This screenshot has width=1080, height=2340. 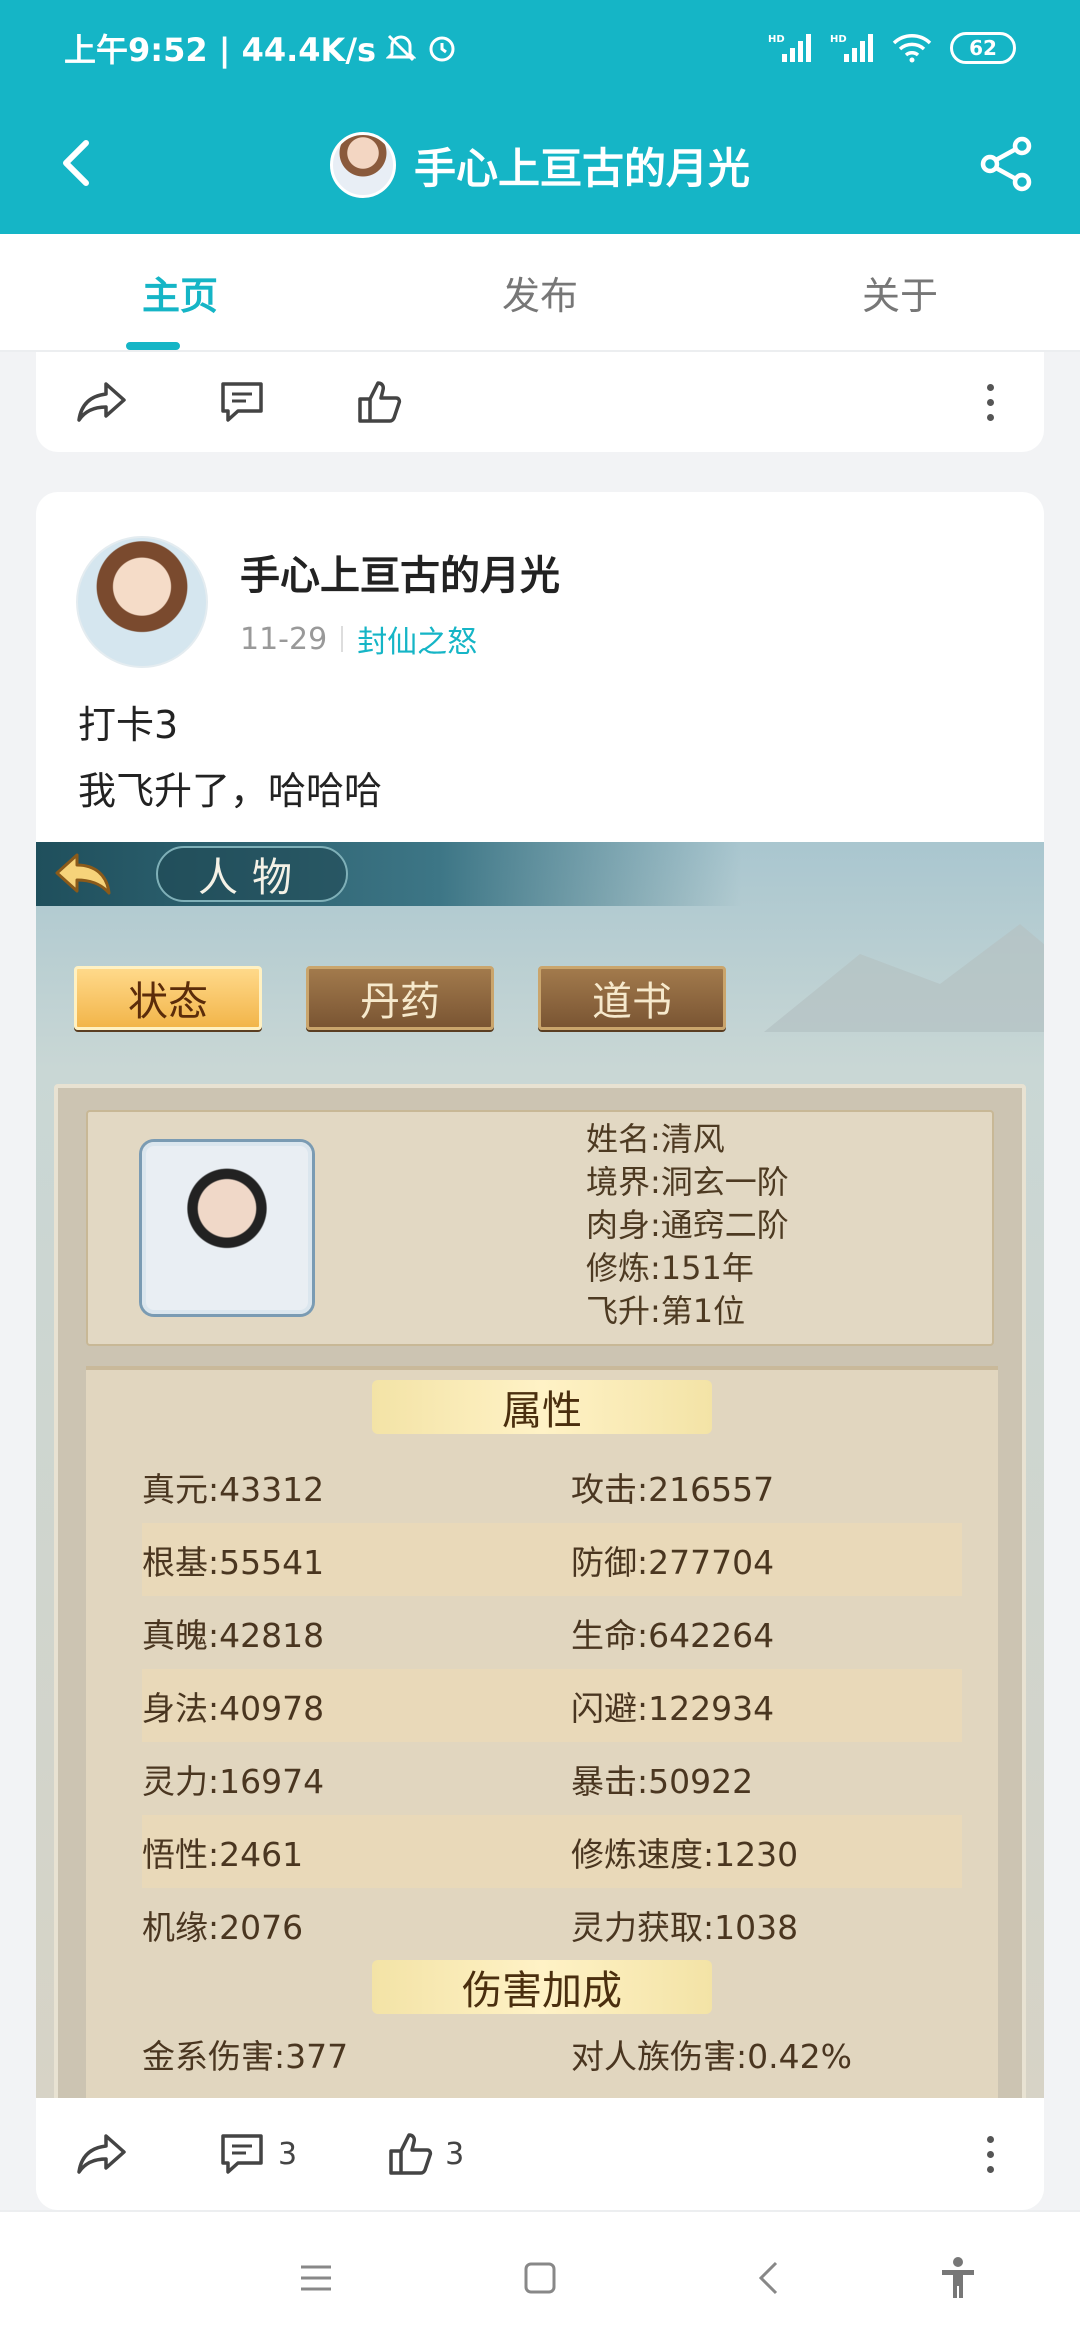 I want to click on stat-right: 防御:277704, so click(x=673, y=1562).